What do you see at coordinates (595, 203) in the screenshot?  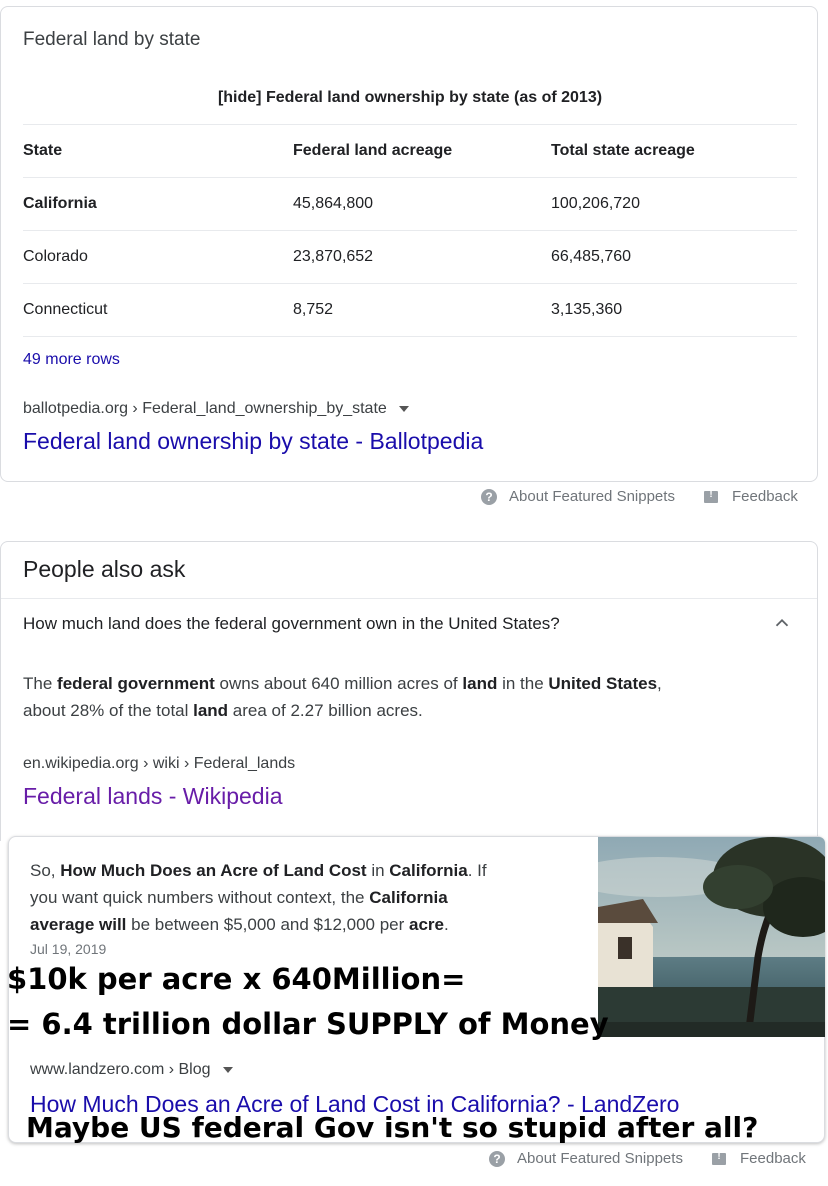 I see `cell-total-acreage: 100,206,720` at bounding box center [595, 203].